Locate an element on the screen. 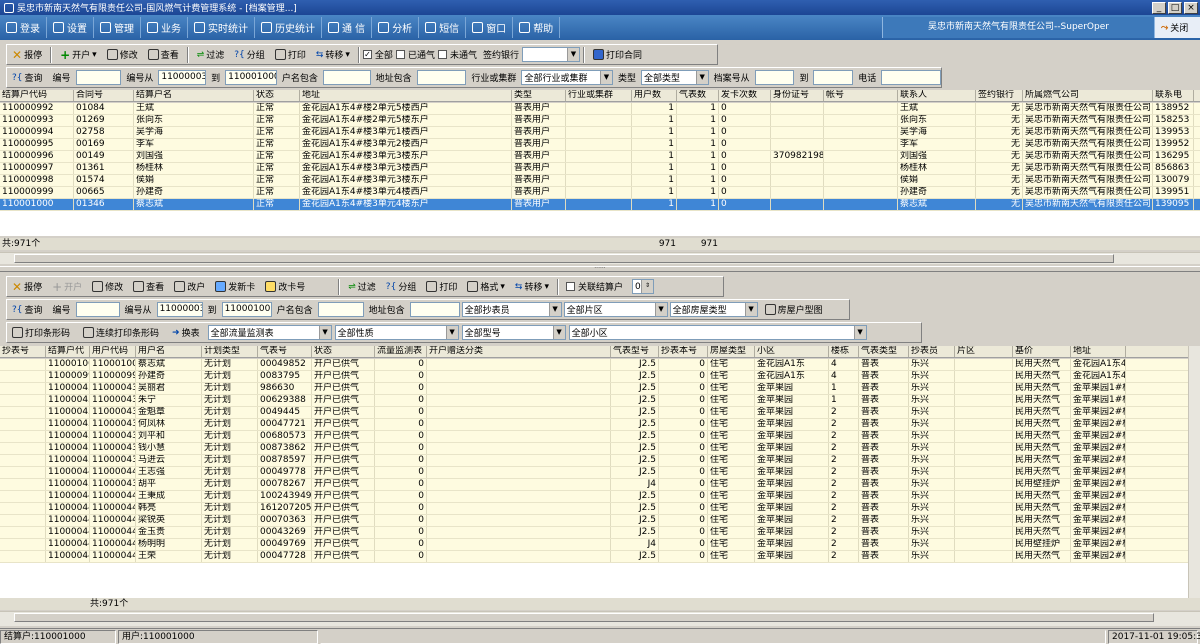 The image size is (1200, 644). format-button: 格式 ▾ is located at coordinates (486, 287).